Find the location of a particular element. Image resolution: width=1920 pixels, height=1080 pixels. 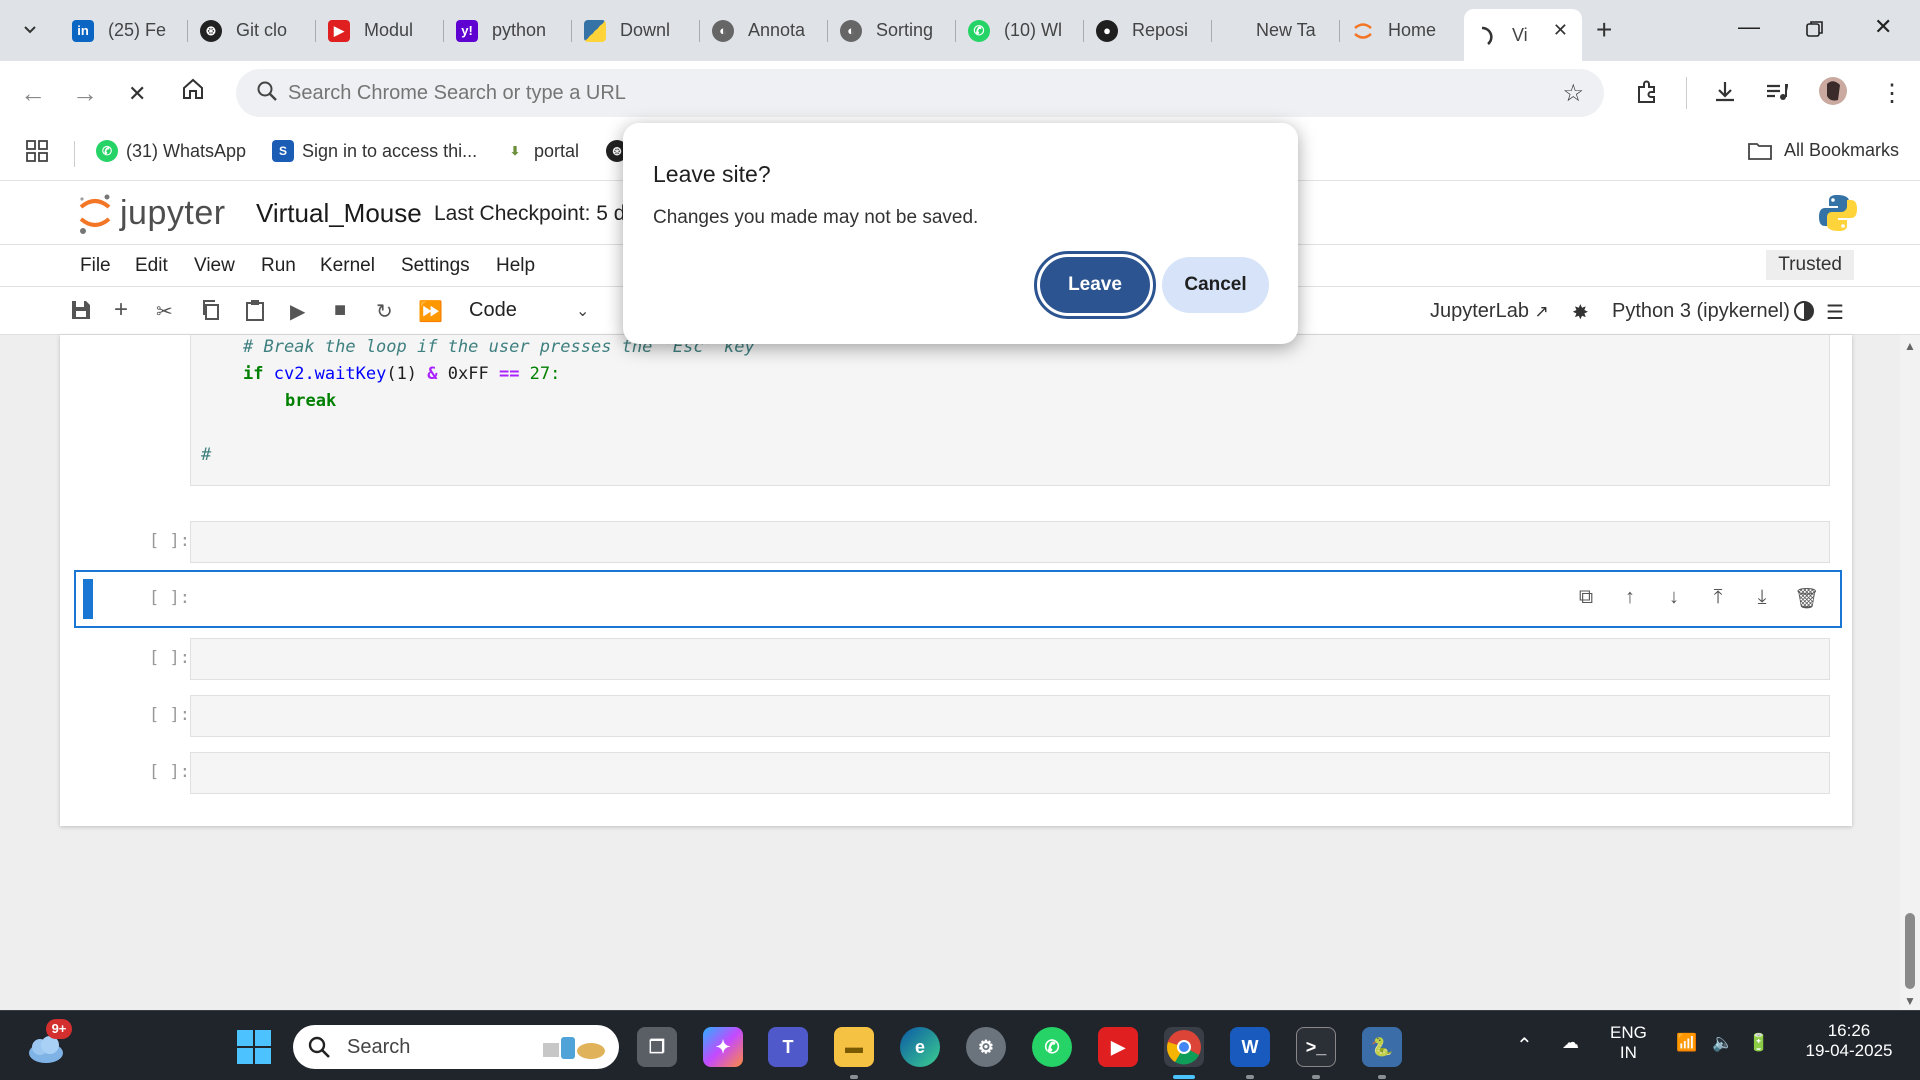

battery-icon: 🔋 is located at coordinates (1758, 1043).